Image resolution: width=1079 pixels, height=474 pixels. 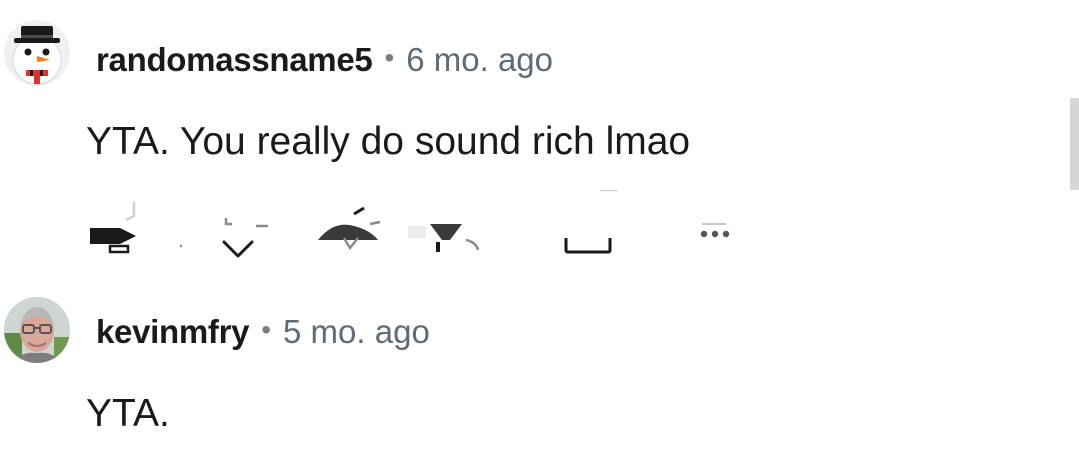 I want to click on username: randomassname5, so click(x=234, y=60).